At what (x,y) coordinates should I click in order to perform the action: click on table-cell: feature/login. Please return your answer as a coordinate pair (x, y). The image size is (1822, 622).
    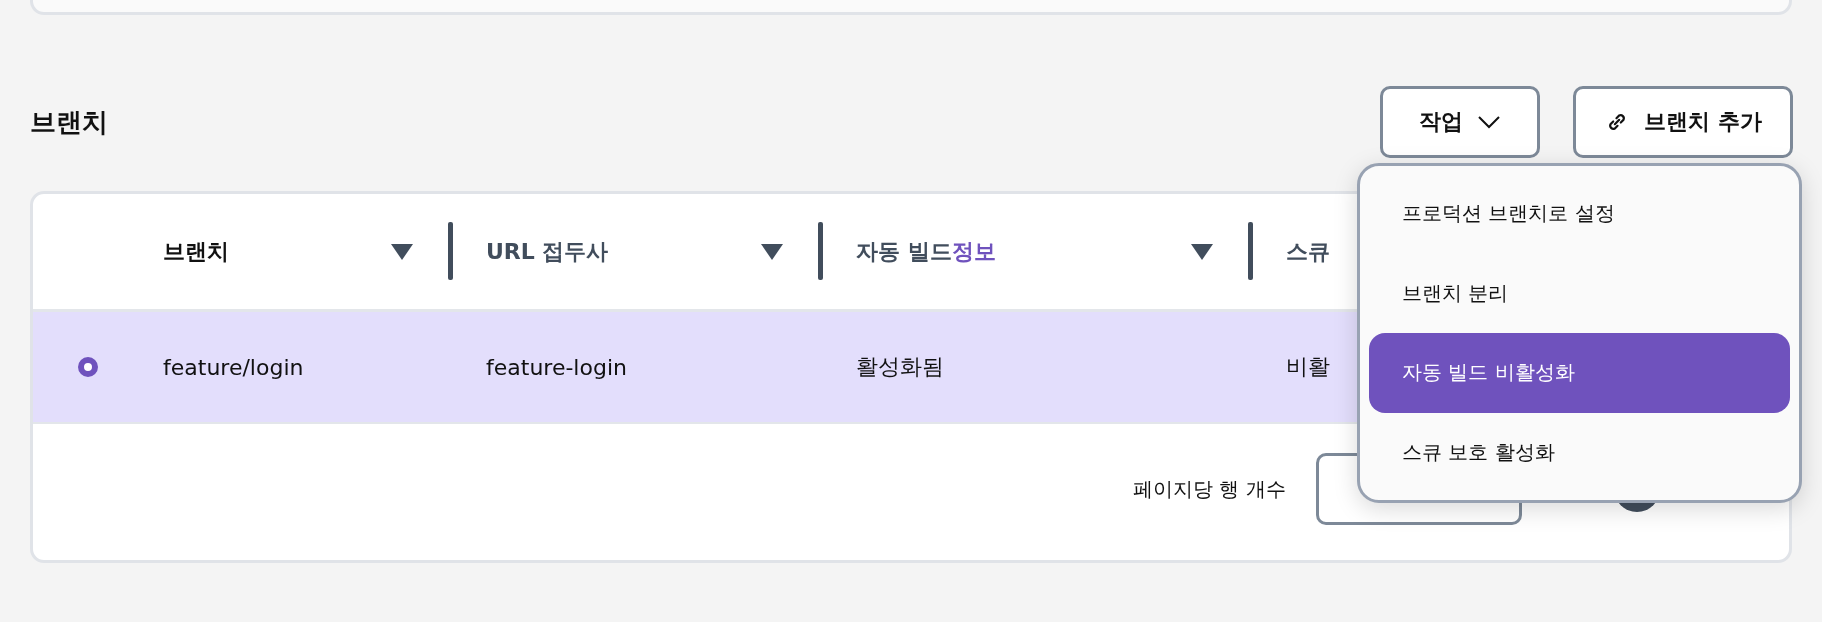
    Looking at the image, I should click on (233, 367).